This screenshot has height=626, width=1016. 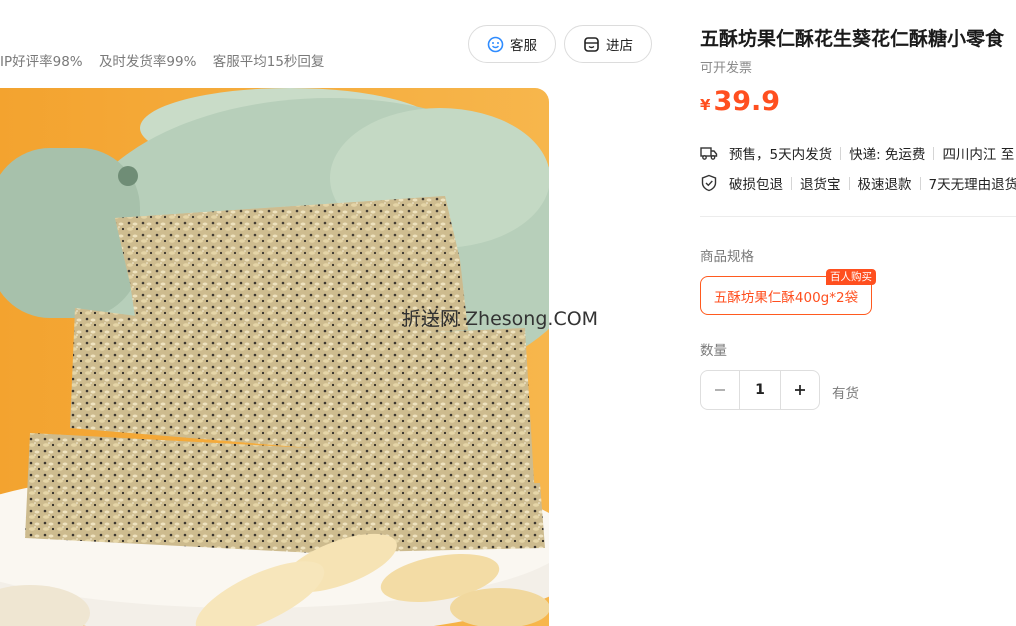 I want to click on guarantee-row: 破损包退 退货宝 极速退款 7天无理由退货, so click(x=858, y=183).